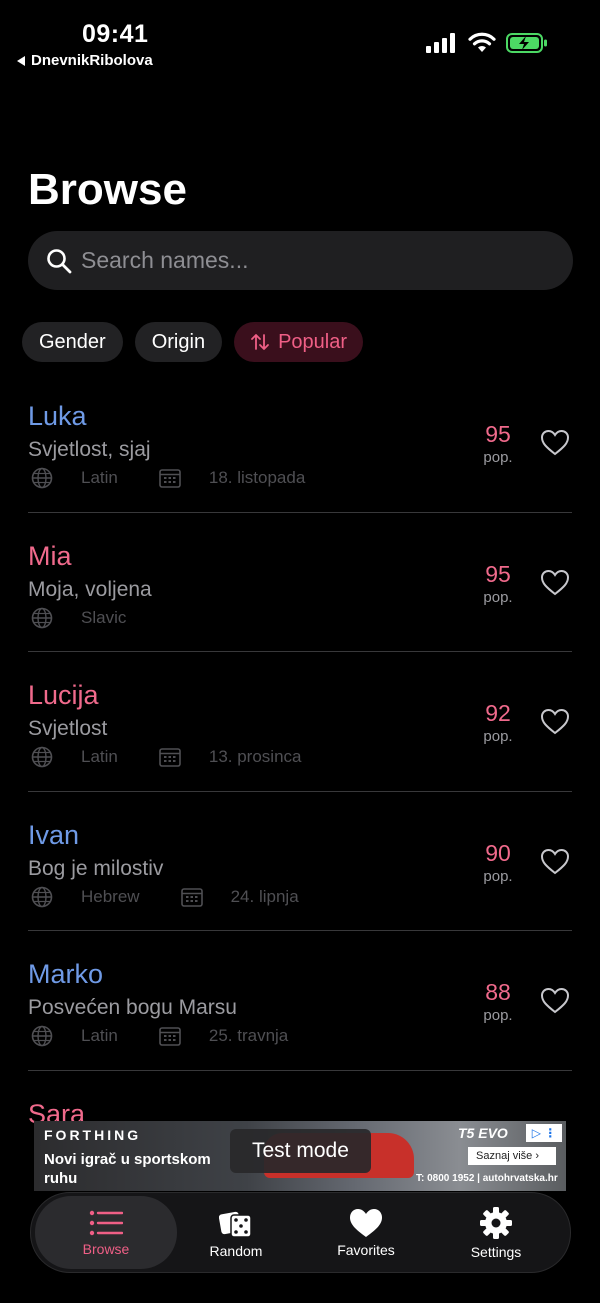 This screenshot has height=1303, width=600. Describe the element at coordinates (104, 617) in the screenshot. I see `origin-label: Slavic` at that location.